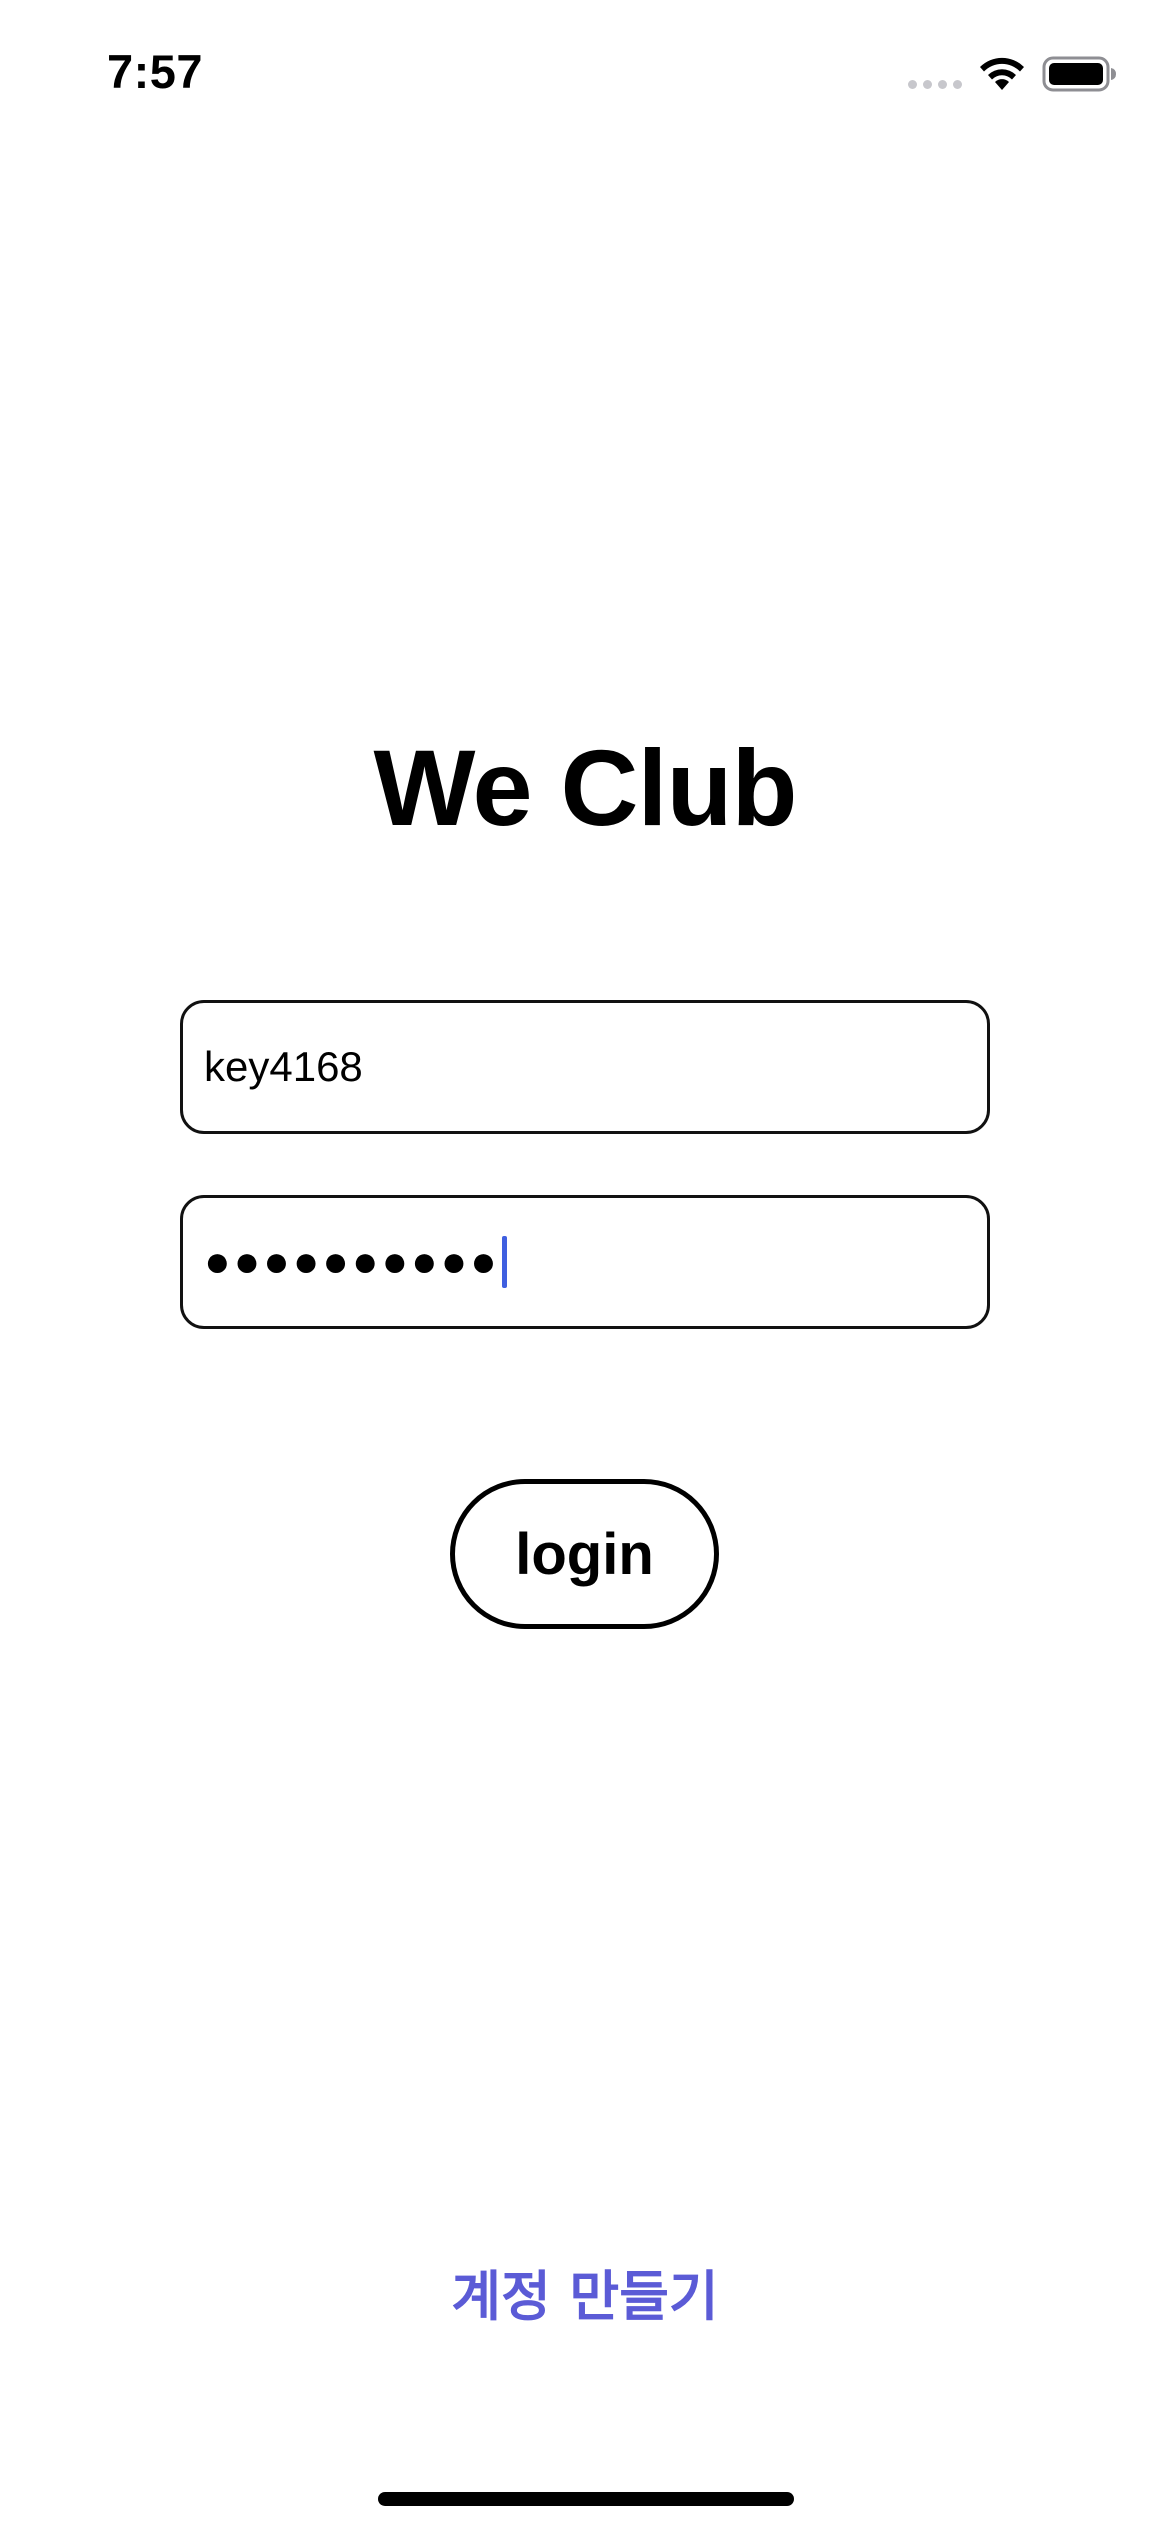  What do you see at coordinates (283, 1066) in the screenshot?
I see `username-value: key4168` at bounding box center [283, 1066].